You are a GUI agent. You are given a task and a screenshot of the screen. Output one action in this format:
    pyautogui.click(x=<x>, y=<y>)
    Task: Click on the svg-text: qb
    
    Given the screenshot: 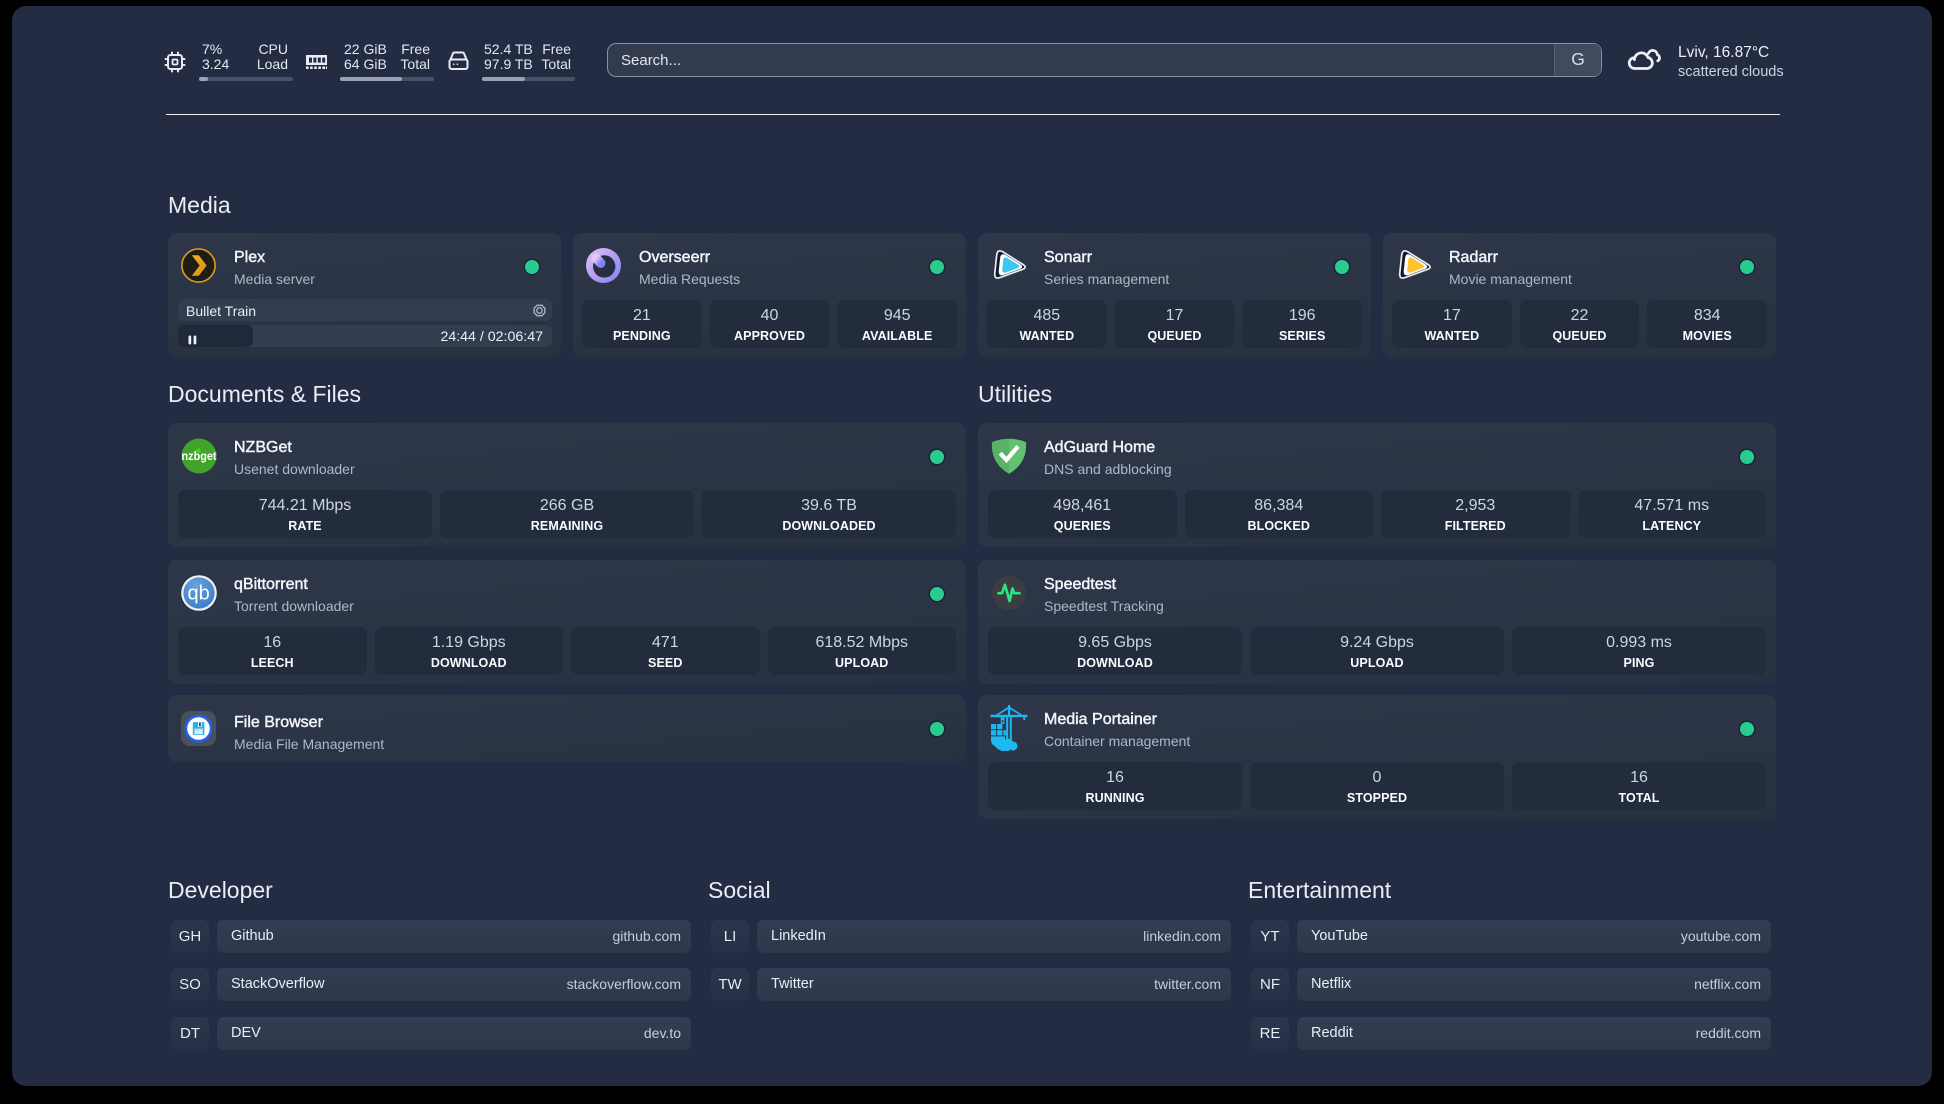 What is the action you would take?
    pyautogui.click(x=198, y=593)
    